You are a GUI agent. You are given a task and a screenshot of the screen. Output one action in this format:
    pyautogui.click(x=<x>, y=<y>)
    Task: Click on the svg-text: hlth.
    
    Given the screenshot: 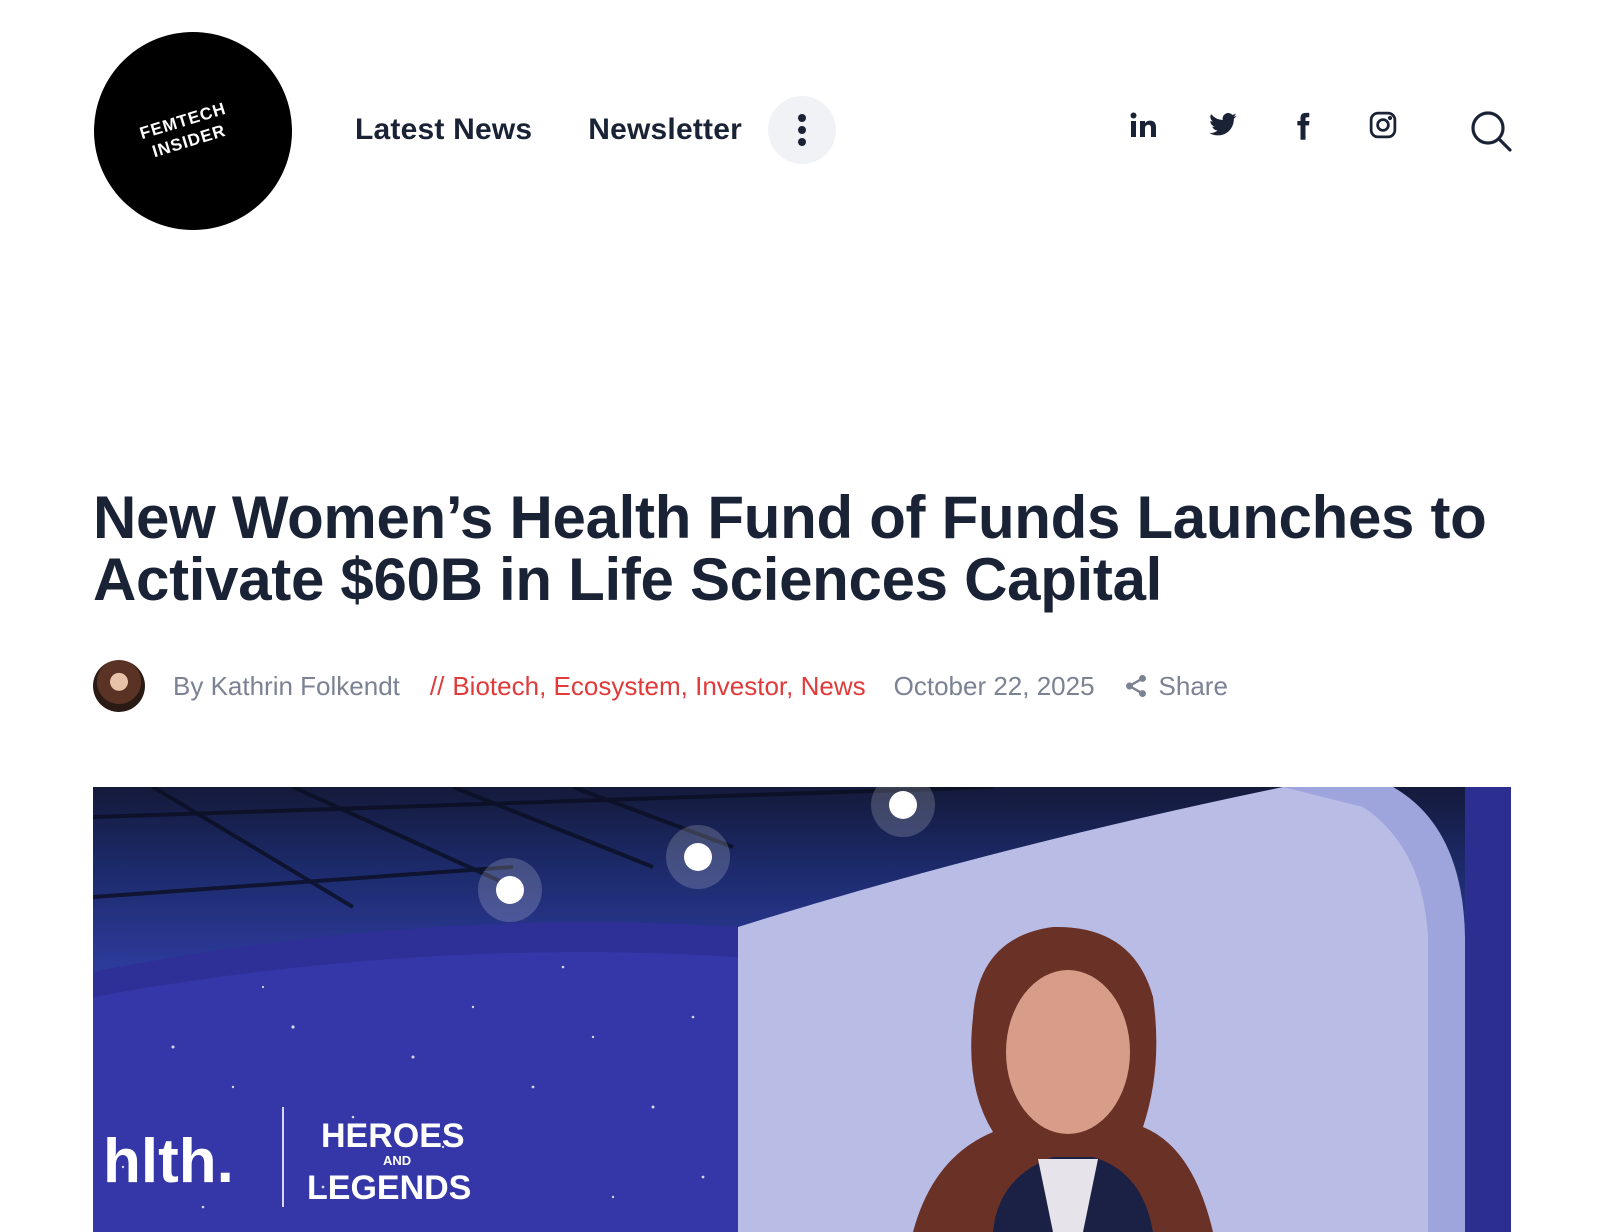 What is the action you would take?
    pyautogui.click(x=168, y=1161)
    